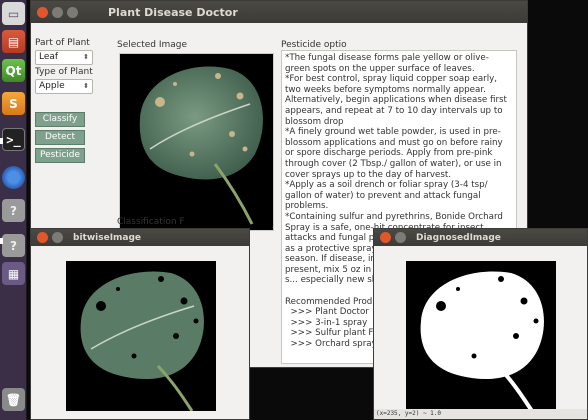 The width and height of the screenshot is (588, 420). I want to click on window-title: bitwiseImage, so click(107, 237).